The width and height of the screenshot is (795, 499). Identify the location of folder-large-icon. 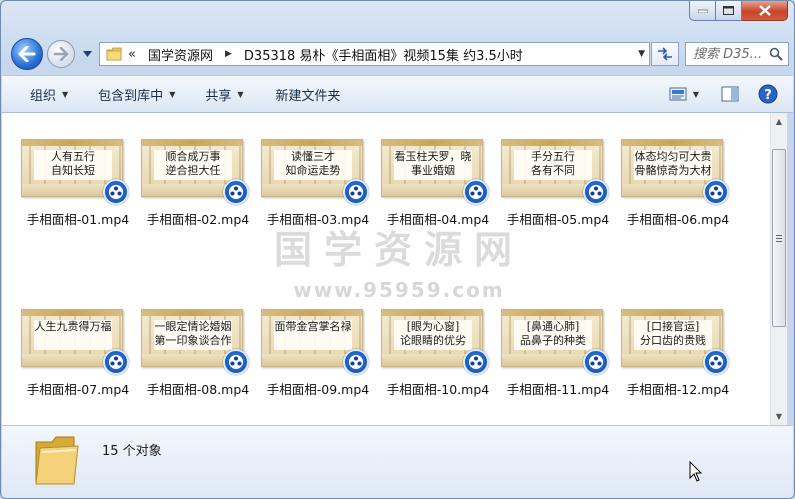
(58, 461).